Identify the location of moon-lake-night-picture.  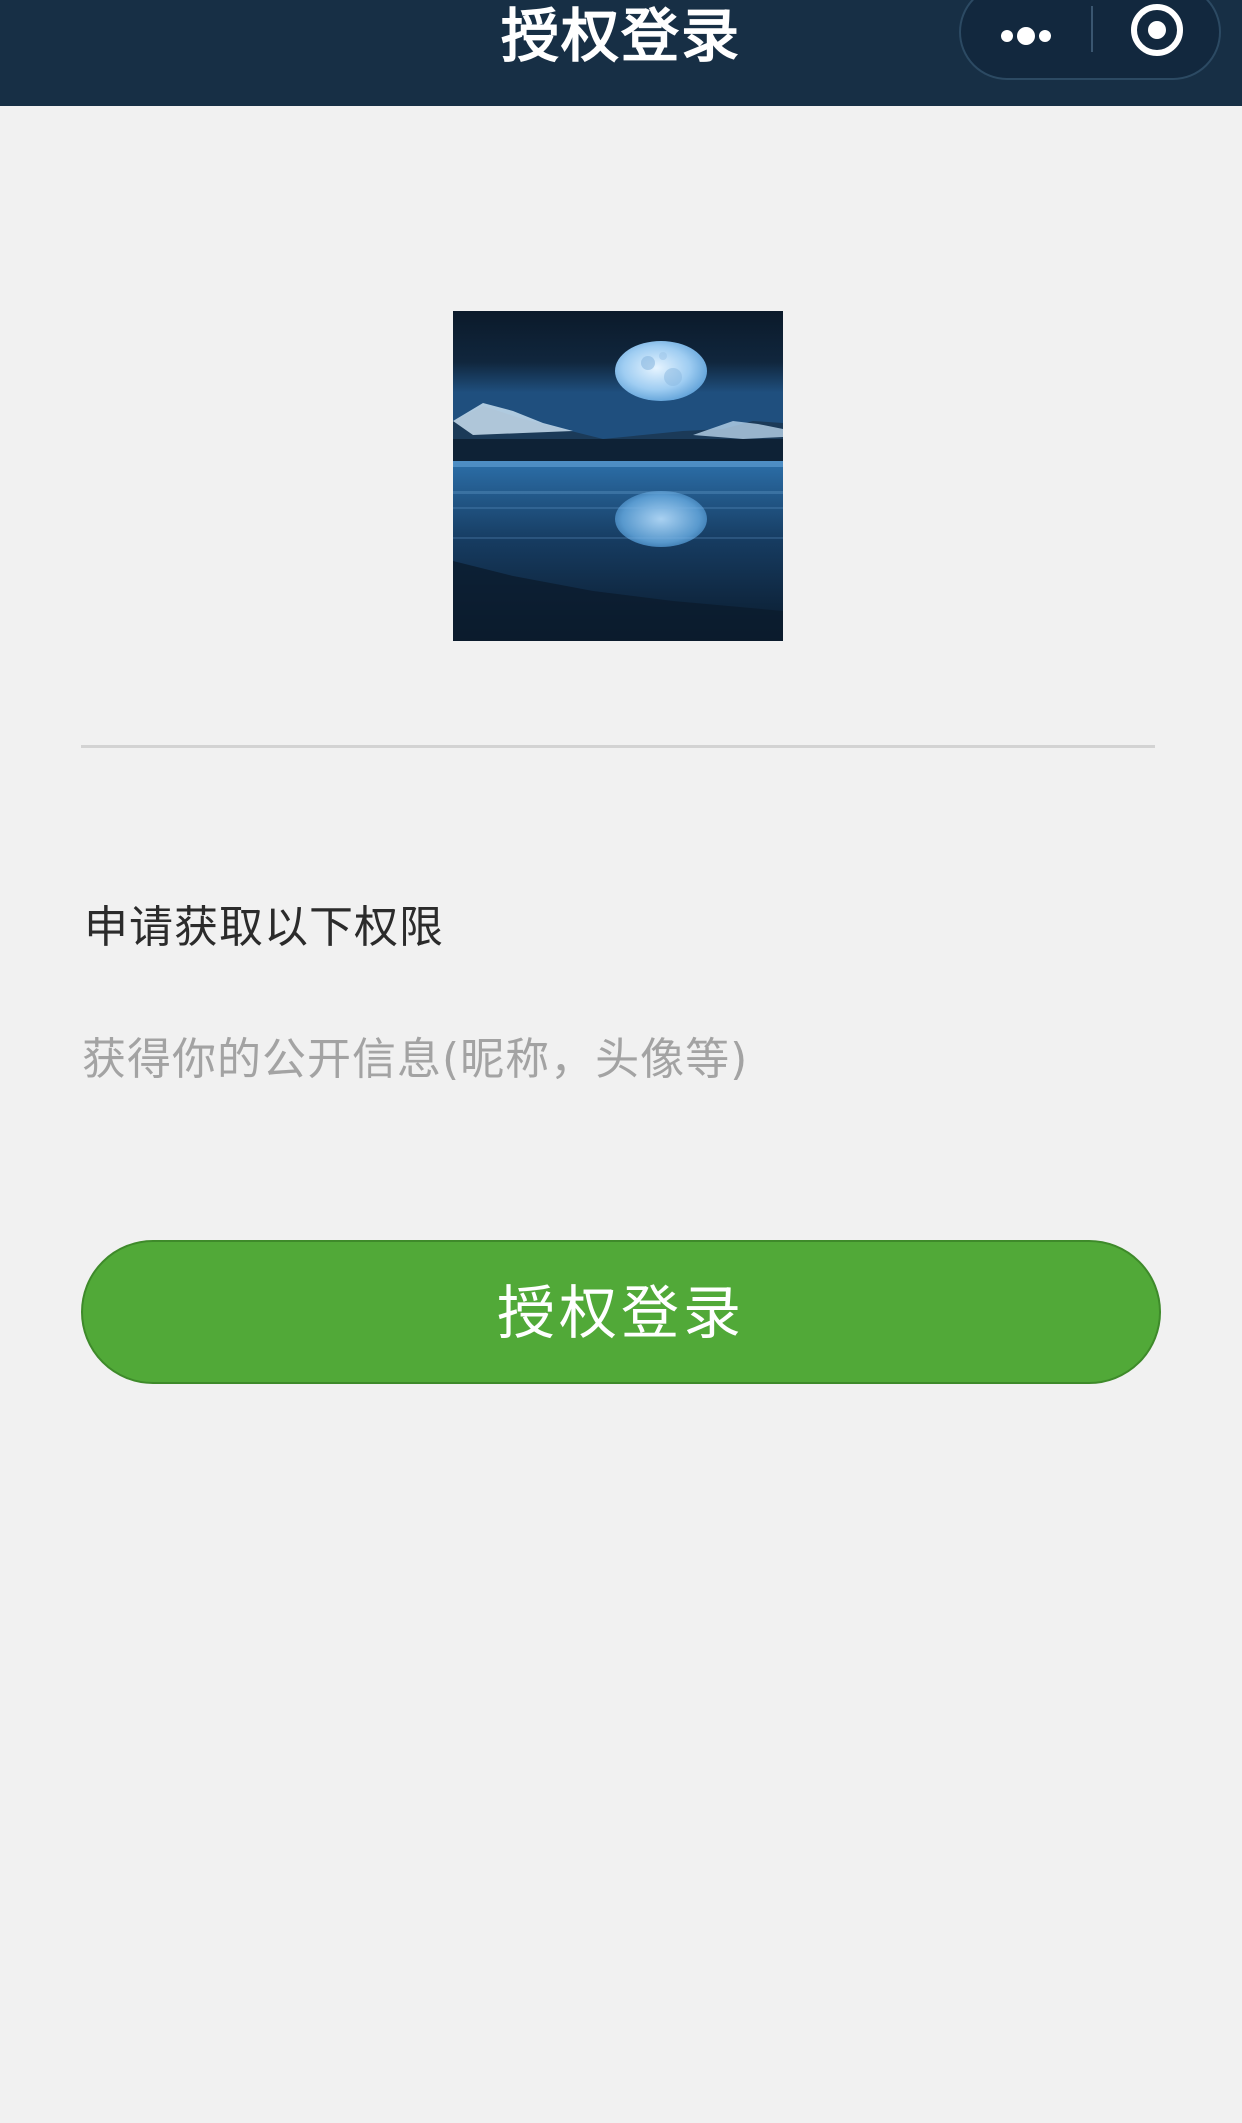
(618, 476).